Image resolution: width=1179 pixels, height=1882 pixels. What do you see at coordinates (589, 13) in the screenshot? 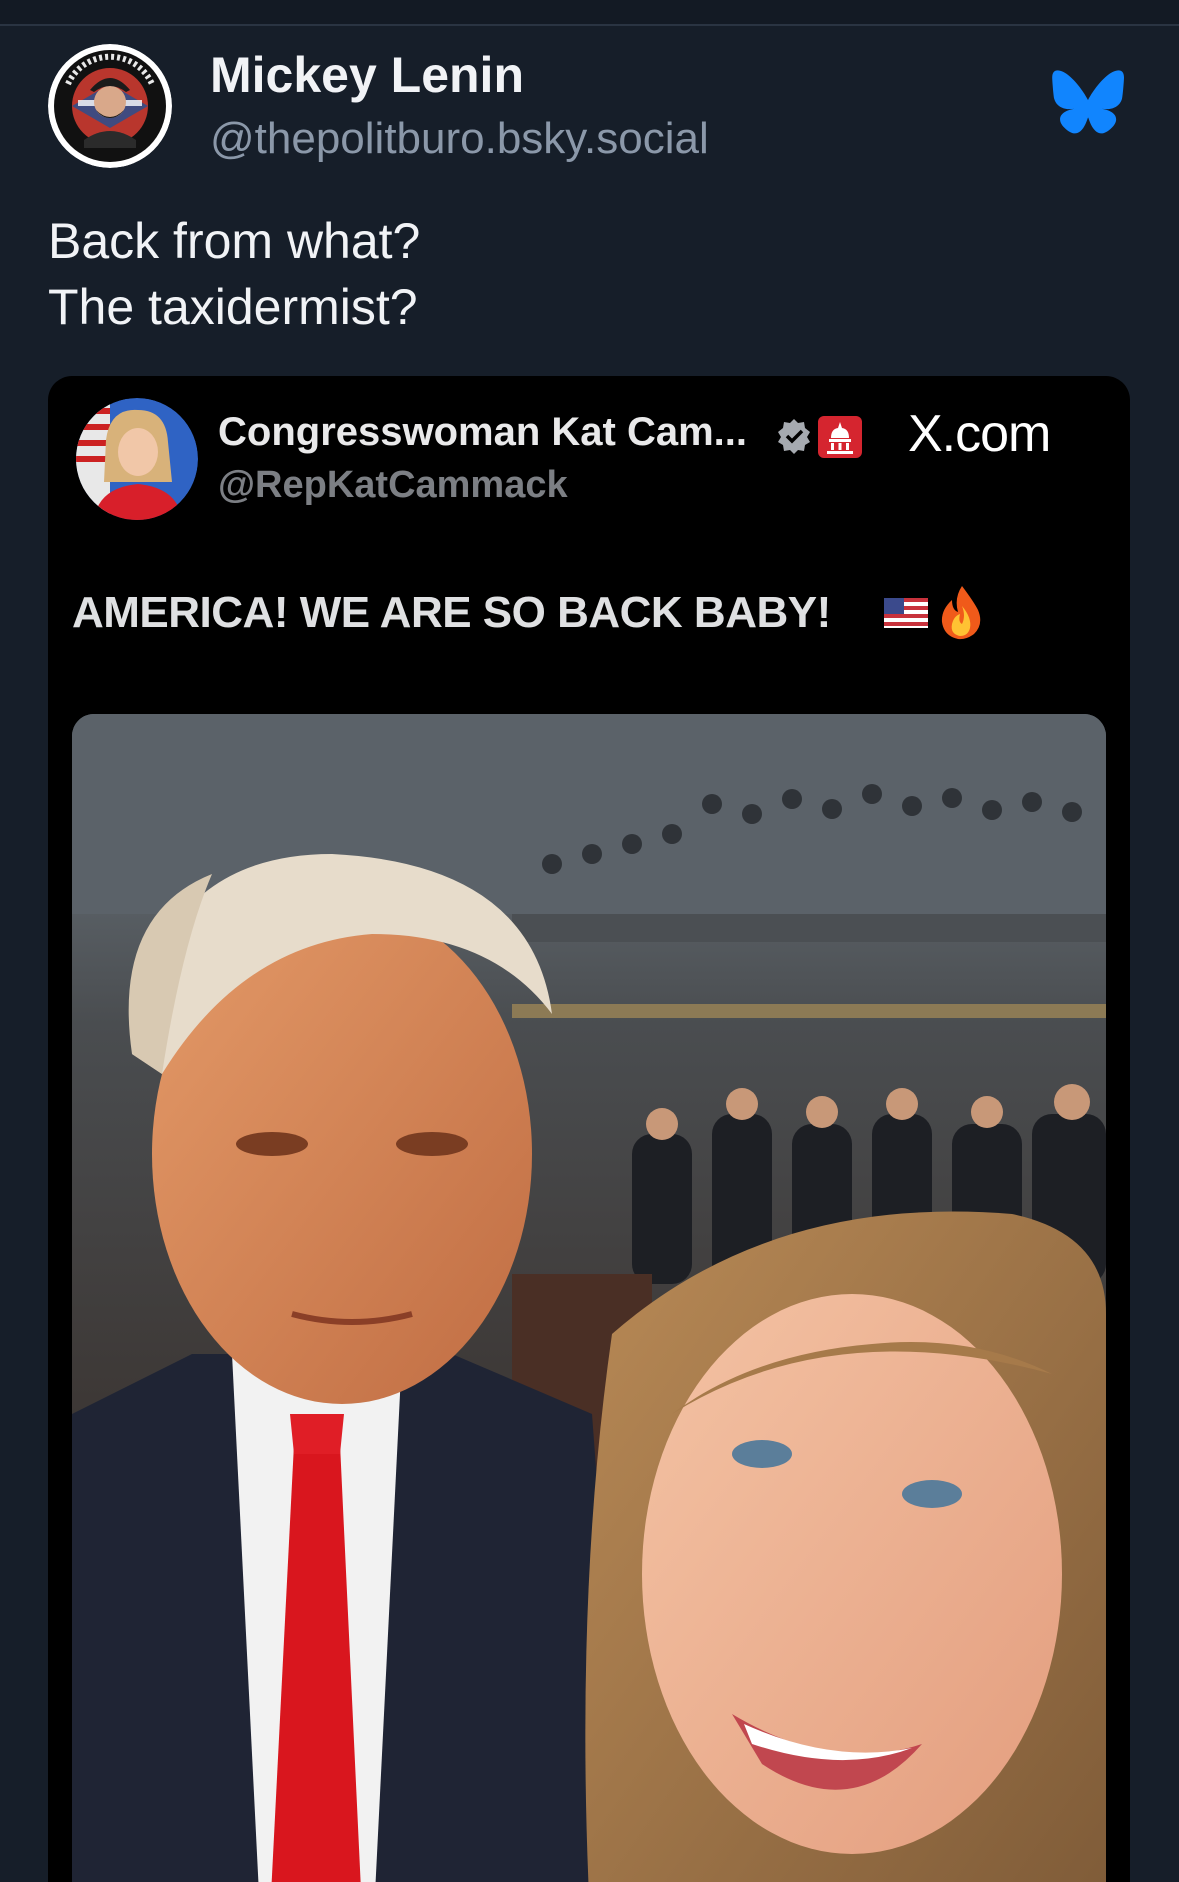
I see `top-divider` at bounding box center [589, 13].